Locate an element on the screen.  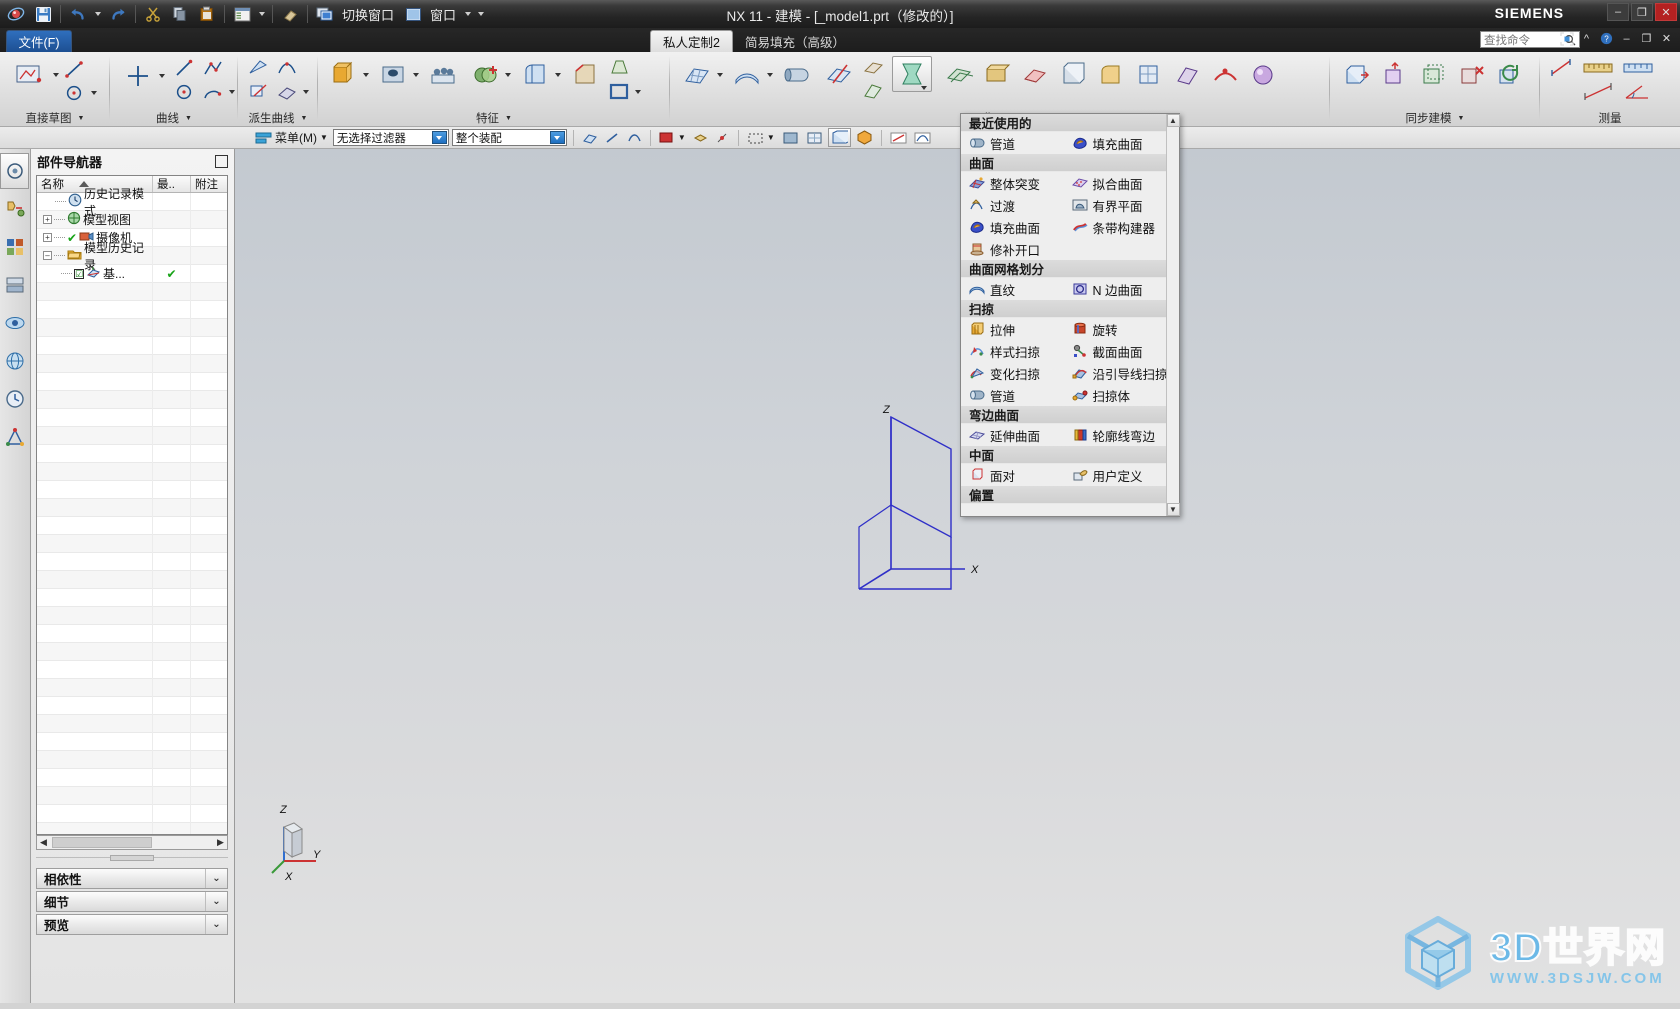
window-layout-dropdown-caret is located at coordinates (262, 14).